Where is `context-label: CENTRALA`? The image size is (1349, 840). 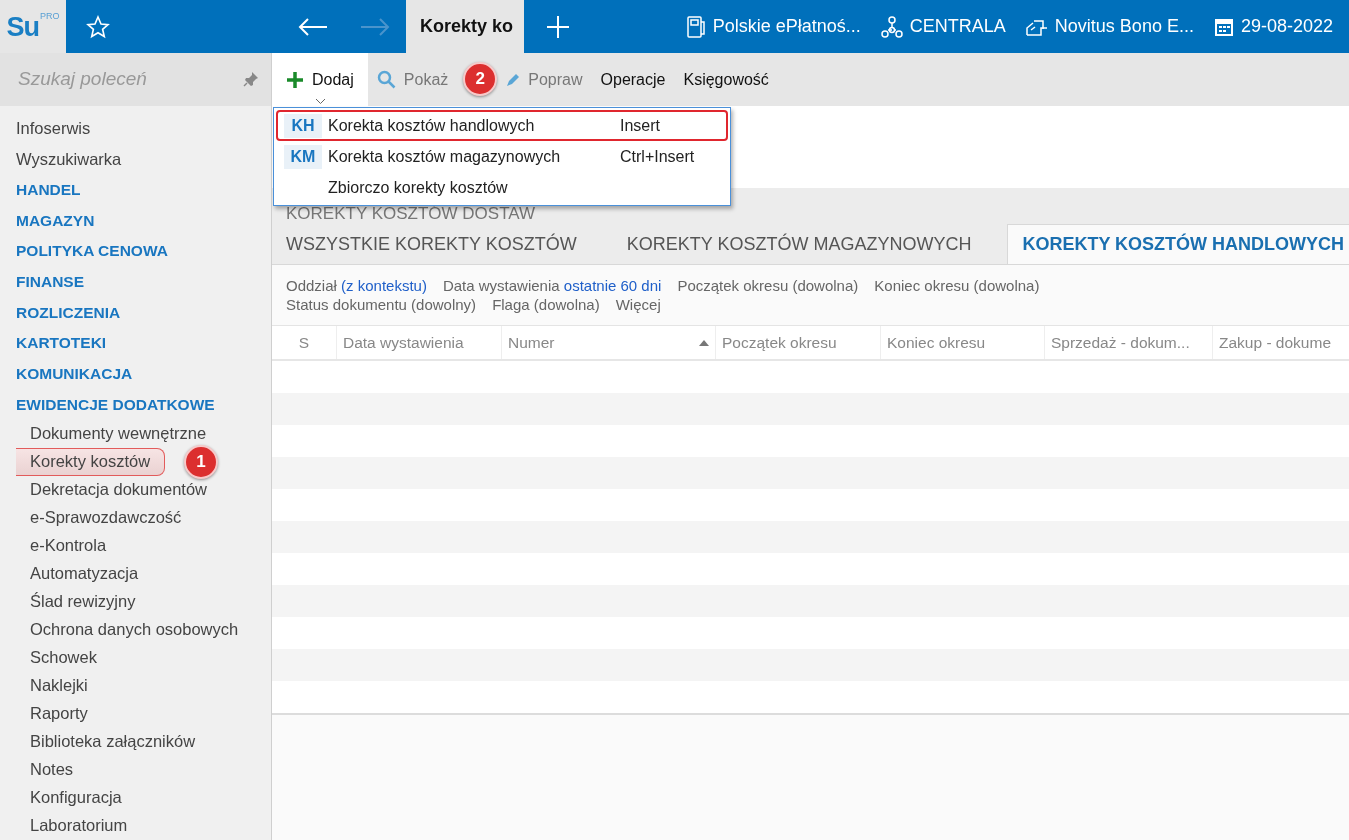
context-label: CENTRALA is located at coordinates (957, 26).